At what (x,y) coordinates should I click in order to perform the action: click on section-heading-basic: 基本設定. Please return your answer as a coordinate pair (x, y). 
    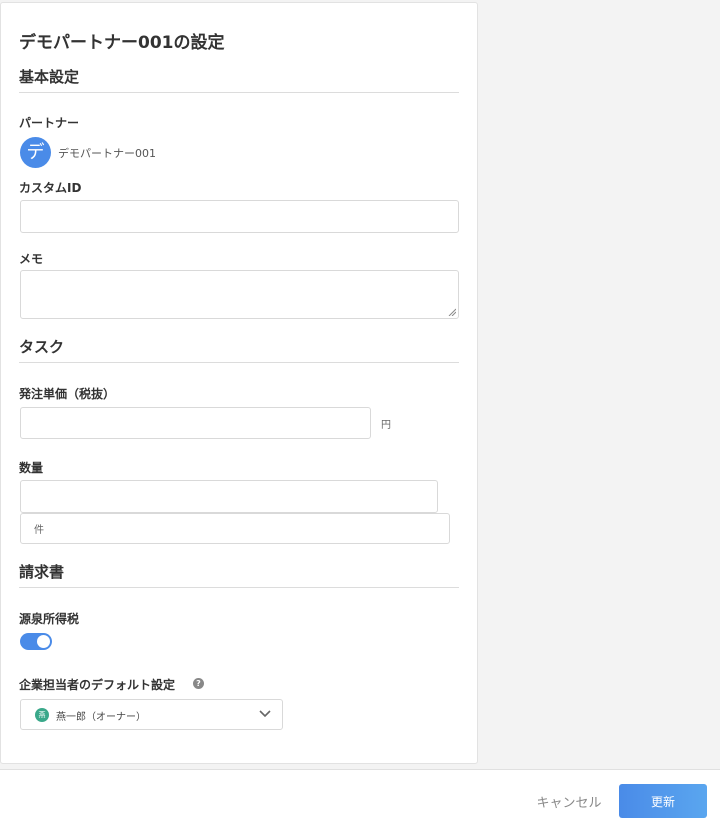
    Looking at the image, I should click on (49, 77).